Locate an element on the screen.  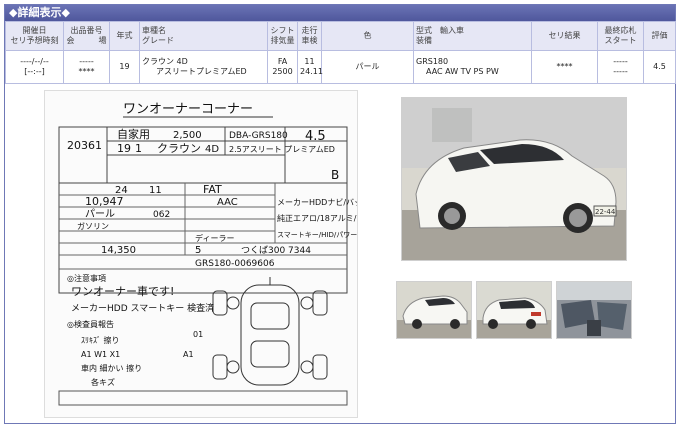
sheet-recycle-fee: 14,350 is located at coordinates (118, 250).